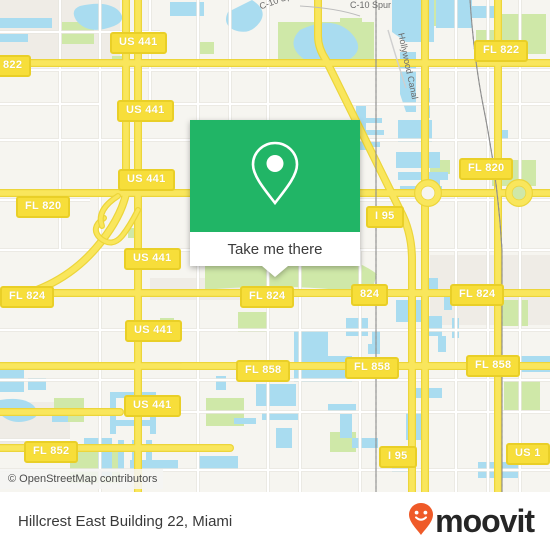 This screenshot has height=550, width=550. I want to click on road-shield: FL 822, so click(501, 51).